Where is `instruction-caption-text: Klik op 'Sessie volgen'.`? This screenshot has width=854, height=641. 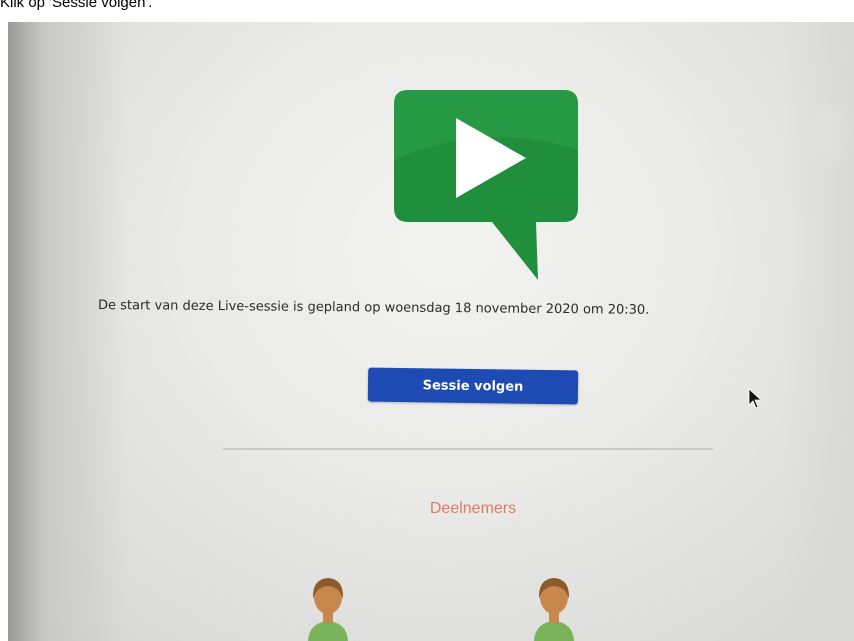
instruction-caption-text: Klik op 'Sessie volgen'. is located at coordinates (76, 5).